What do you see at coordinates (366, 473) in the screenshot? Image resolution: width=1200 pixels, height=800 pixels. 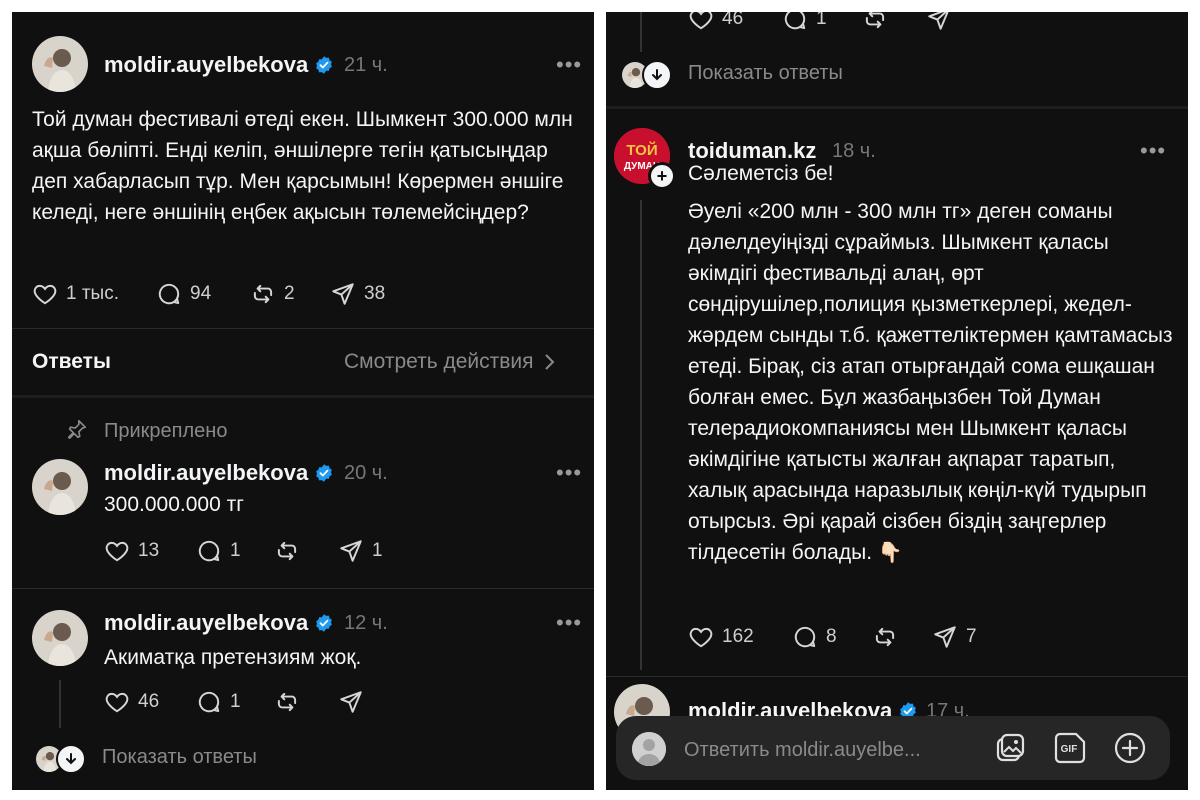 I see `reply-time: 20 ч.` at bounding box center [366, 473].